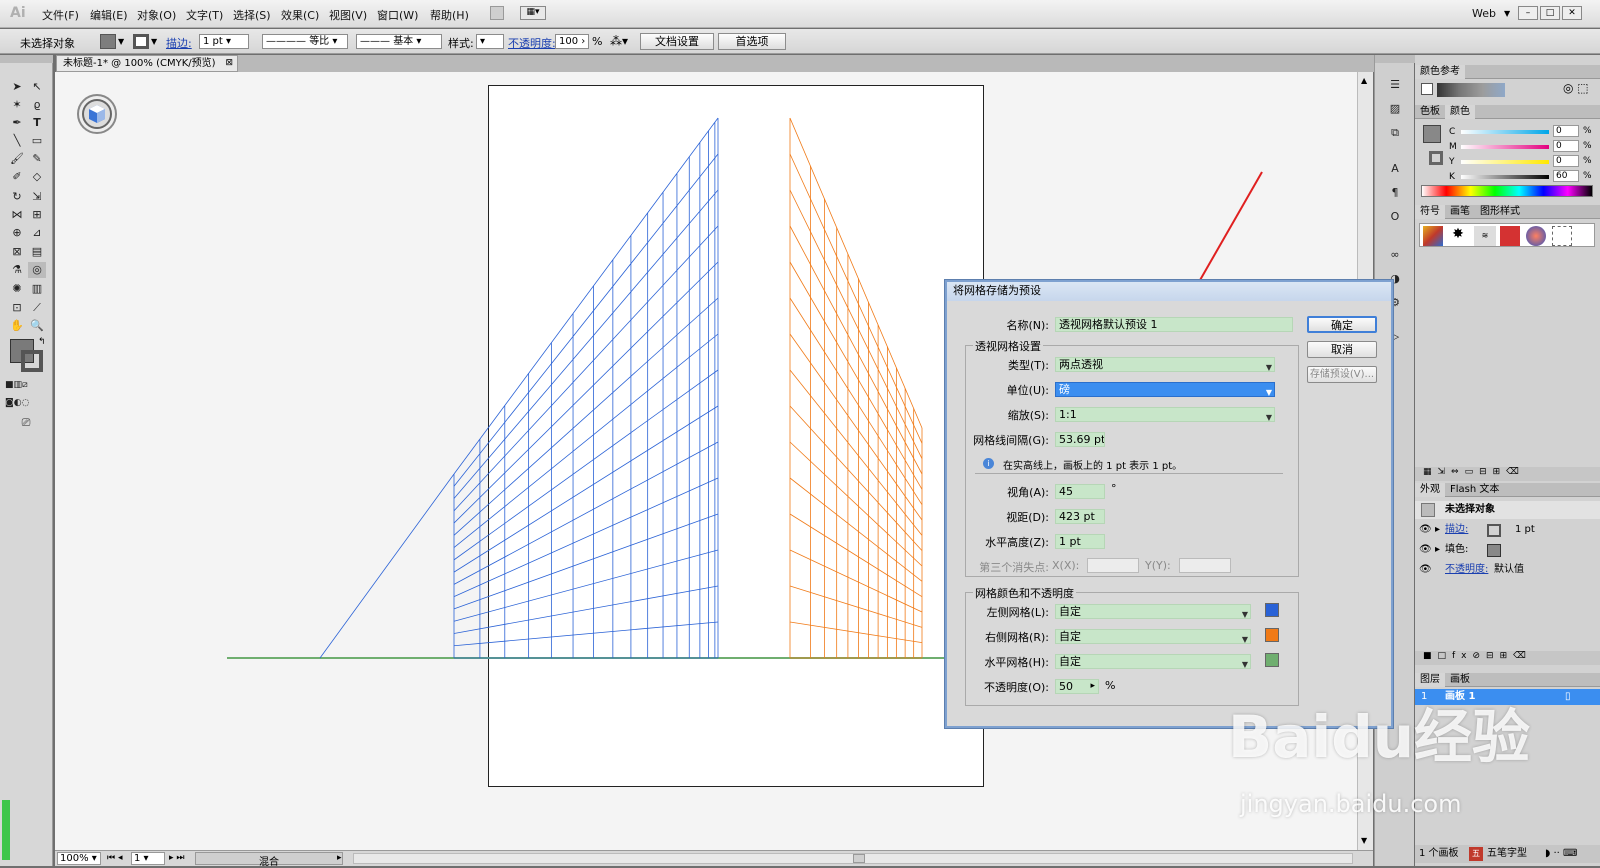 The height and width of the screenshot is (868, 1600). I want to click on ime-name: 五笔字型, so click(1507, 854).